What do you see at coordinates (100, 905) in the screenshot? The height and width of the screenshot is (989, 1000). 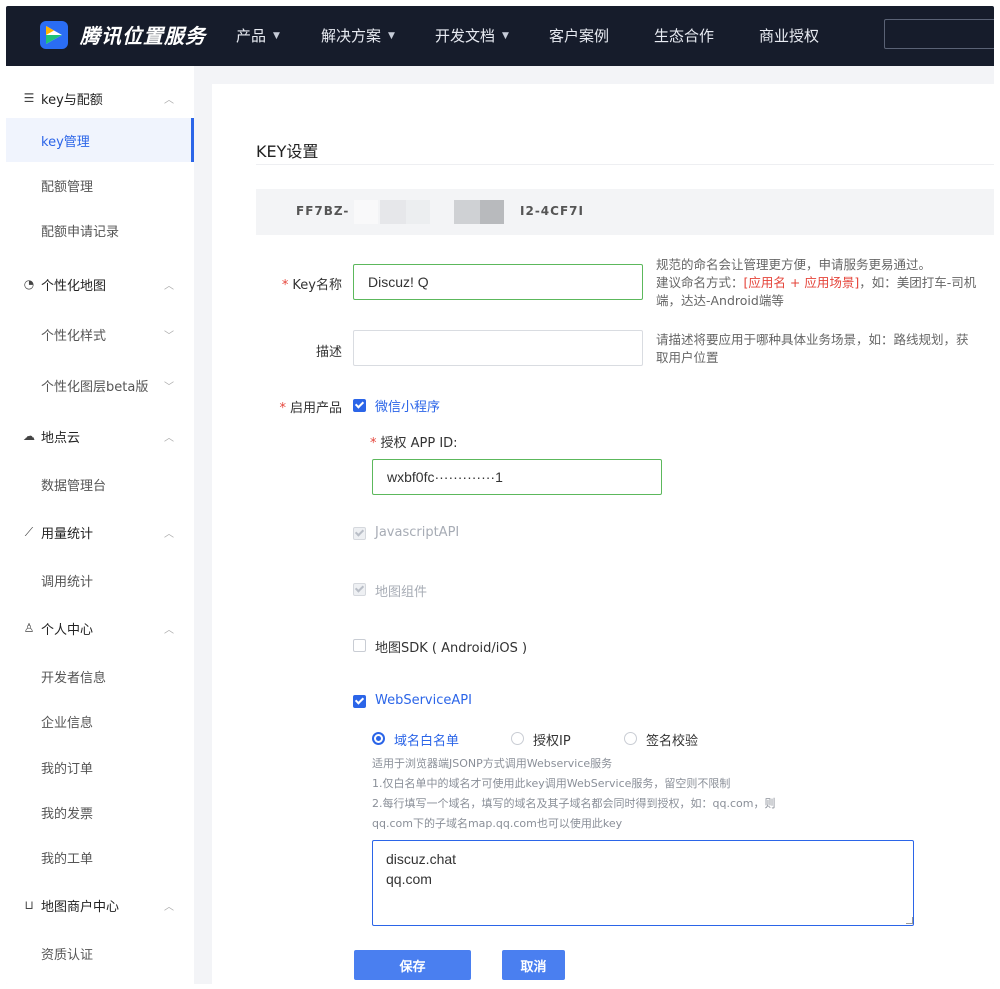 I see `sidebar-group-merchant: ⊔ 地图商户中心 ︿` at bounding box center [100, 905].